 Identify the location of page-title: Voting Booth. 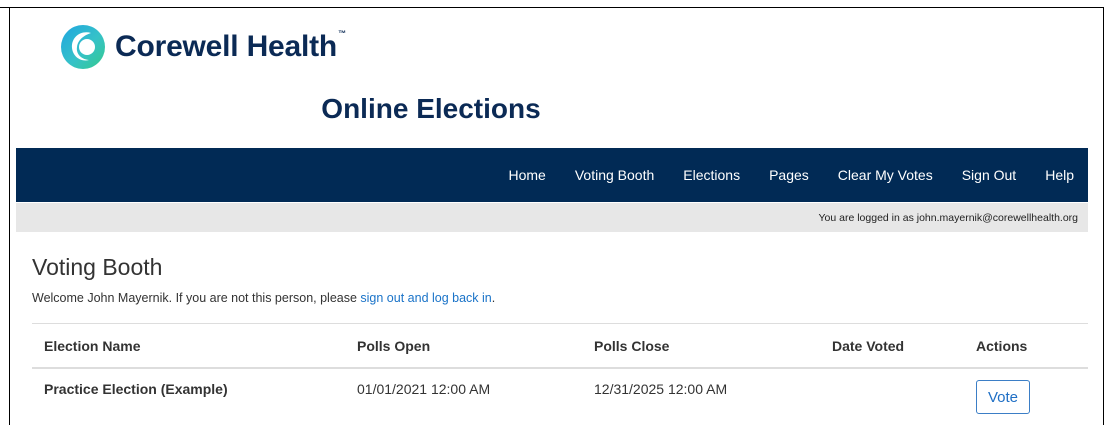
(97, 267).